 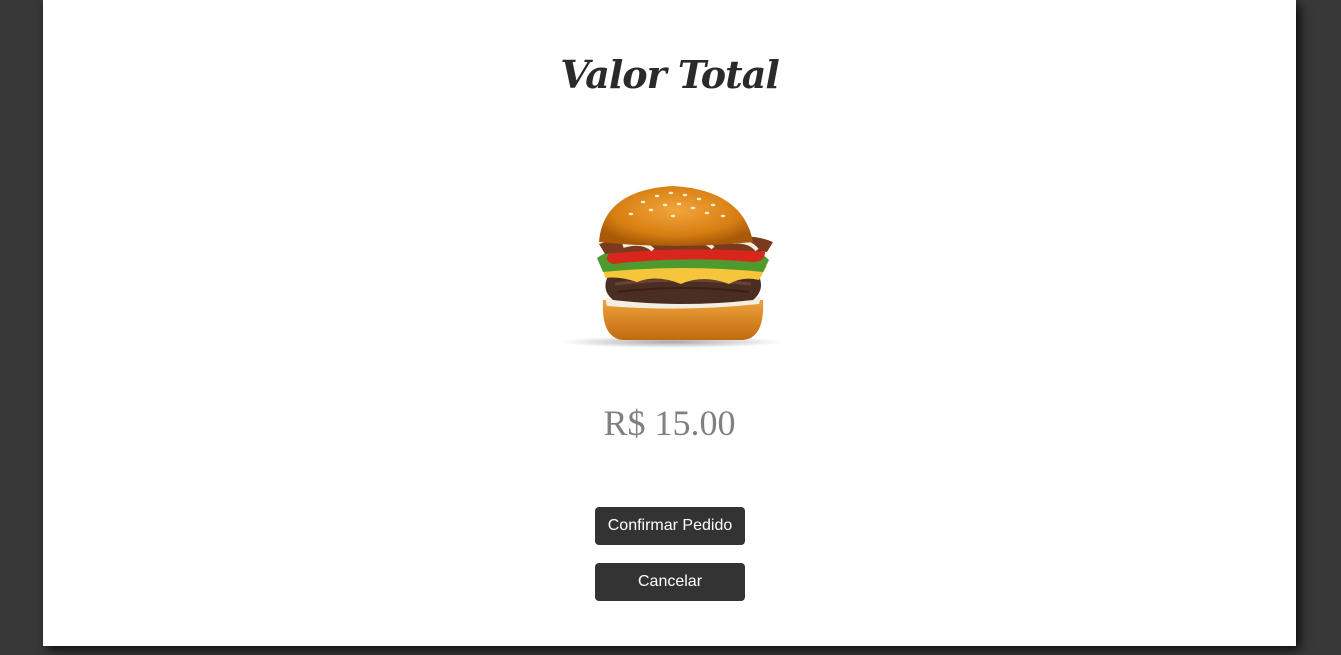 What do you see at coordinates (670, 582) in the screenshot?
I see `cancel-button: Cancelar` at bounding box center [670, 582].